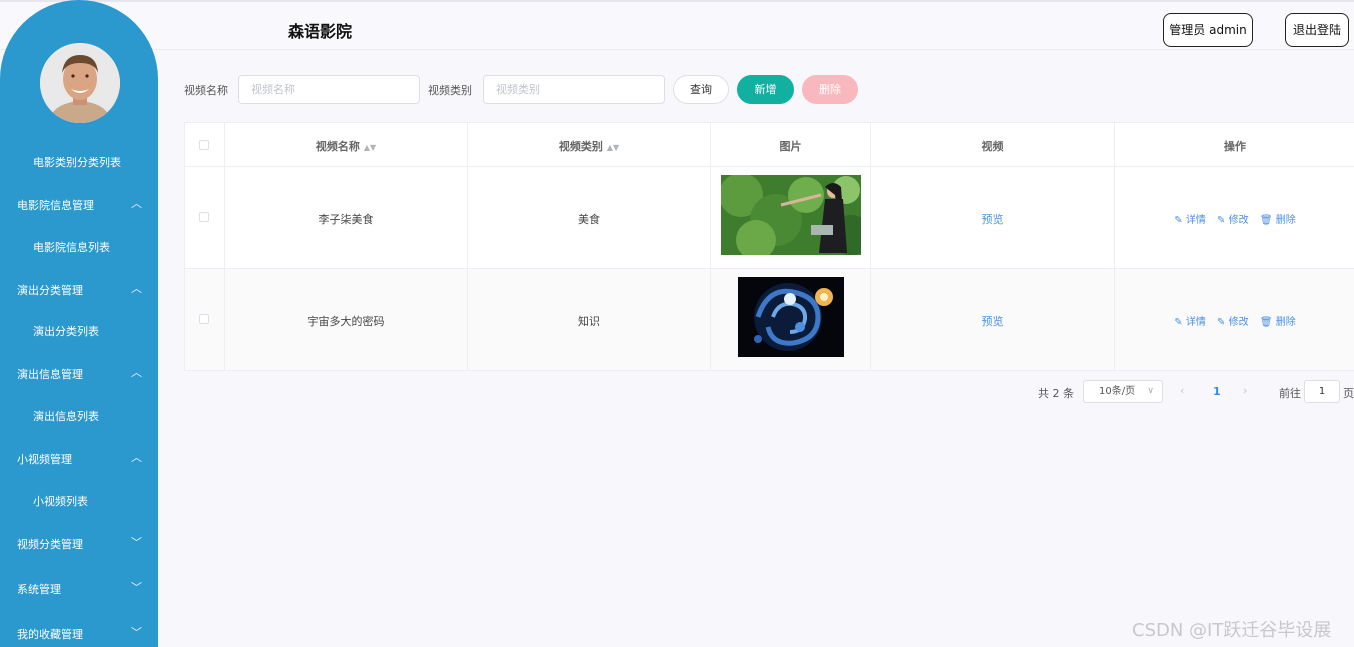 The width and height of the screenshot is (1354, 647). What do you see at coordinates (992, 146) in the screenshot?
I see `column-header-video: 视频` at bounding box center [992, 146].